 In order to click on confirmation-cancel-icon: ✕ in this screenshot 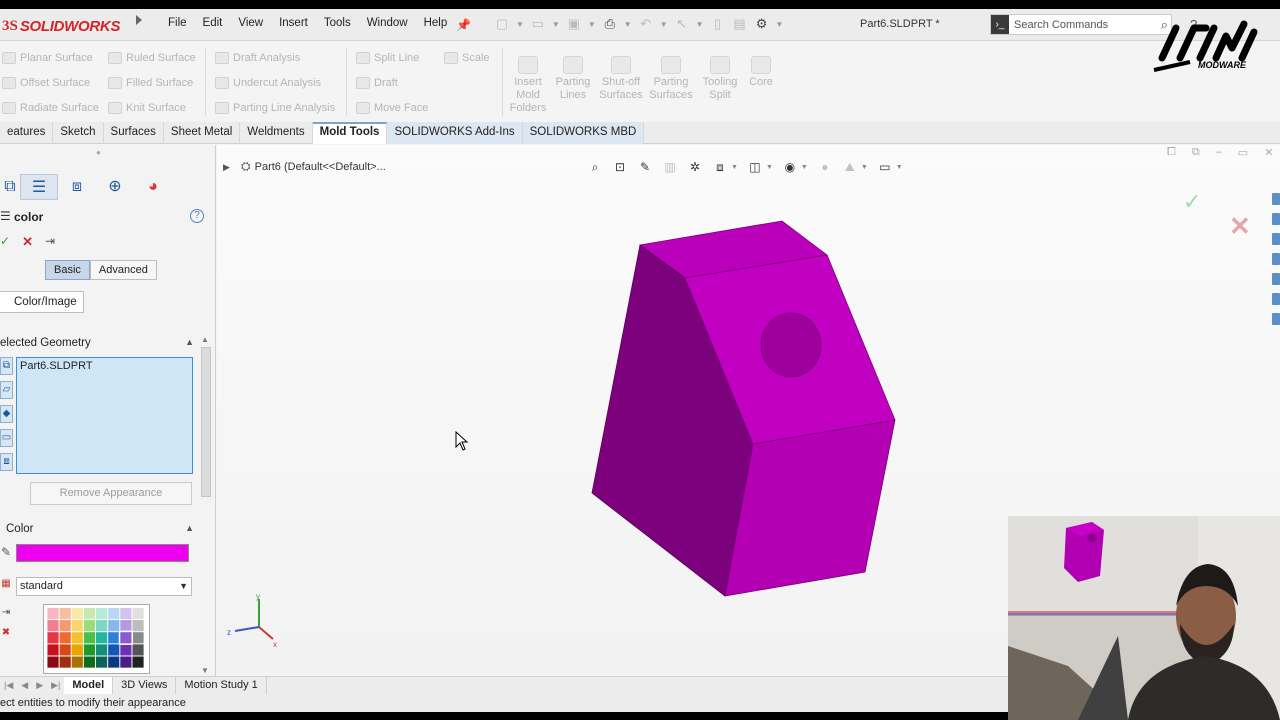, I will do `click(1240, 226)`.